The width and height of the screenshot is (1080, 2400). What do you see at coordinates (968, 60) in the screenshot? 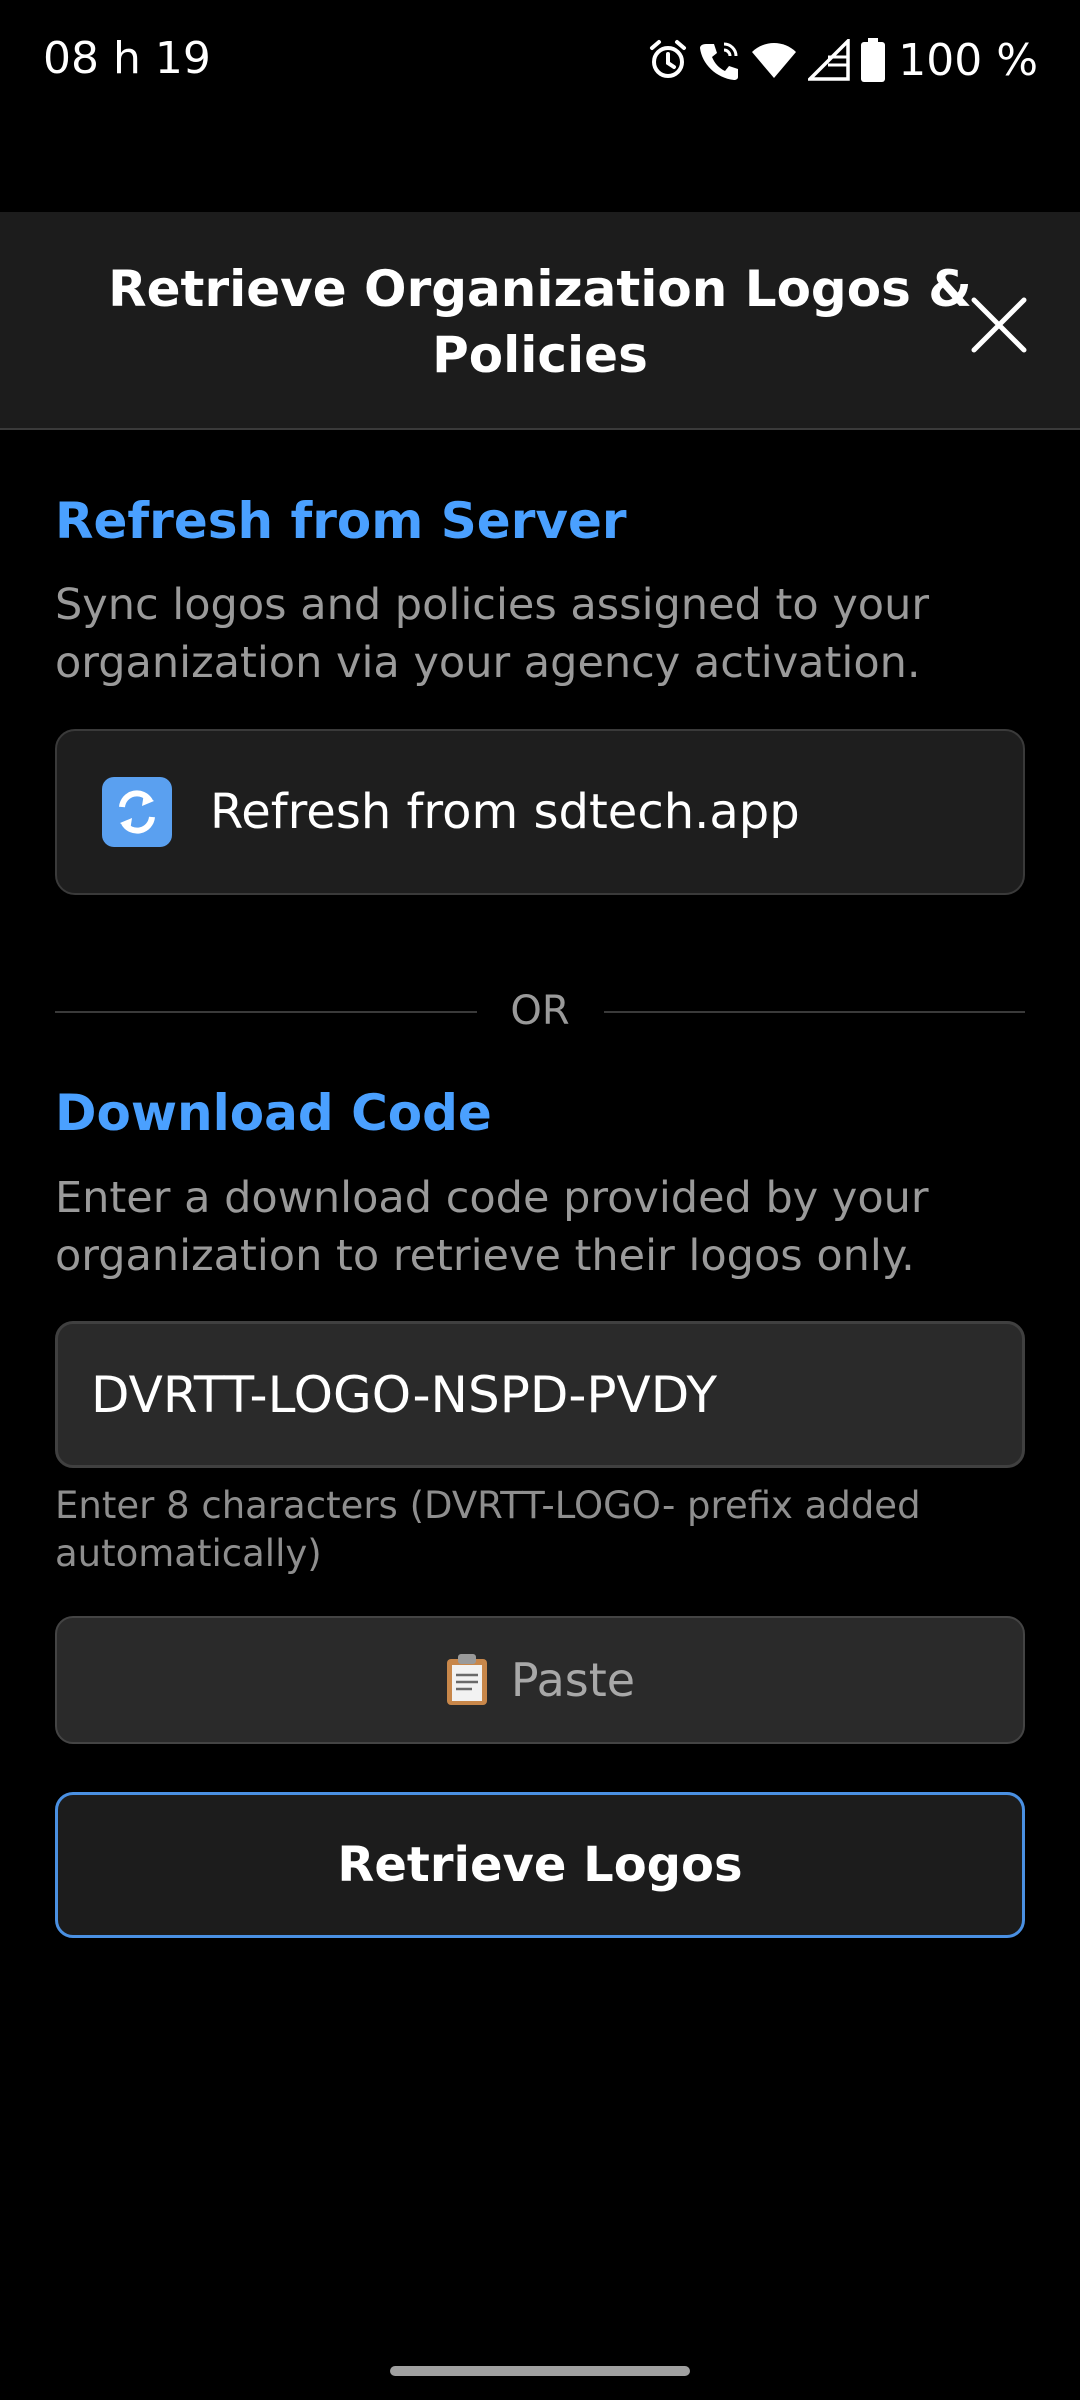
I see `battery-percentage: 100 %` at bounding box center [968, 60].